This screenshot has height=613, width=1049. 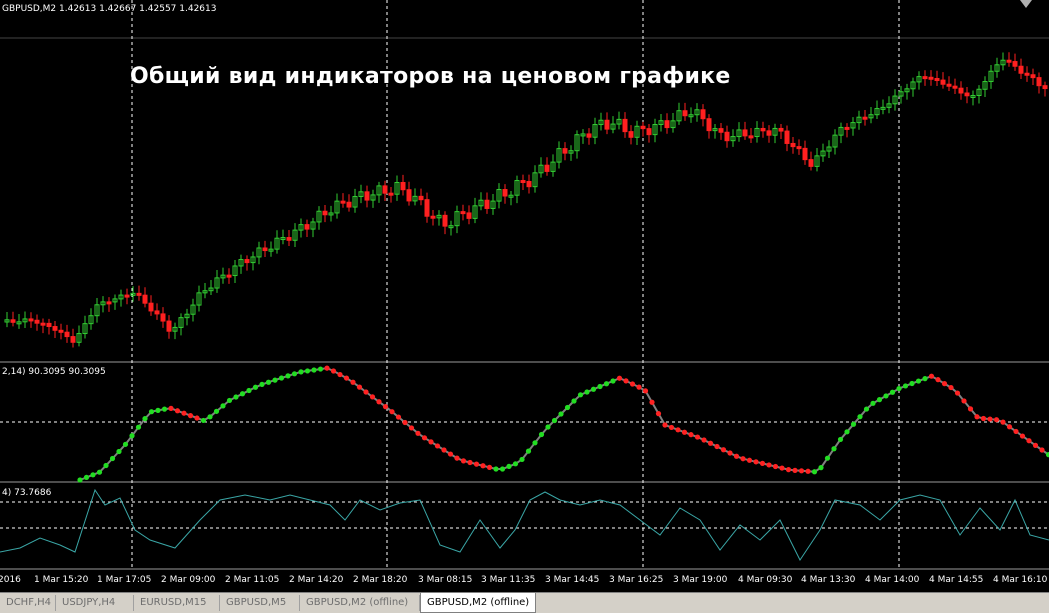 I want to click on rsi-line, so click(x=524, y=524).